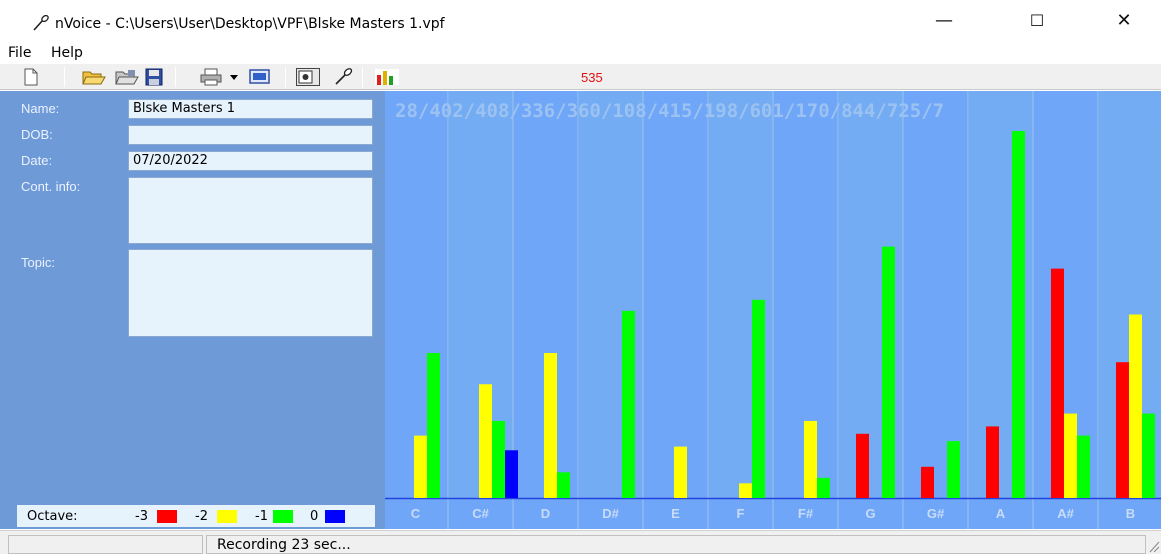 Image resolution: width=1161 pixels, height=554 pixels. I want to click on bar-a-octave--3, so click(992, 462).